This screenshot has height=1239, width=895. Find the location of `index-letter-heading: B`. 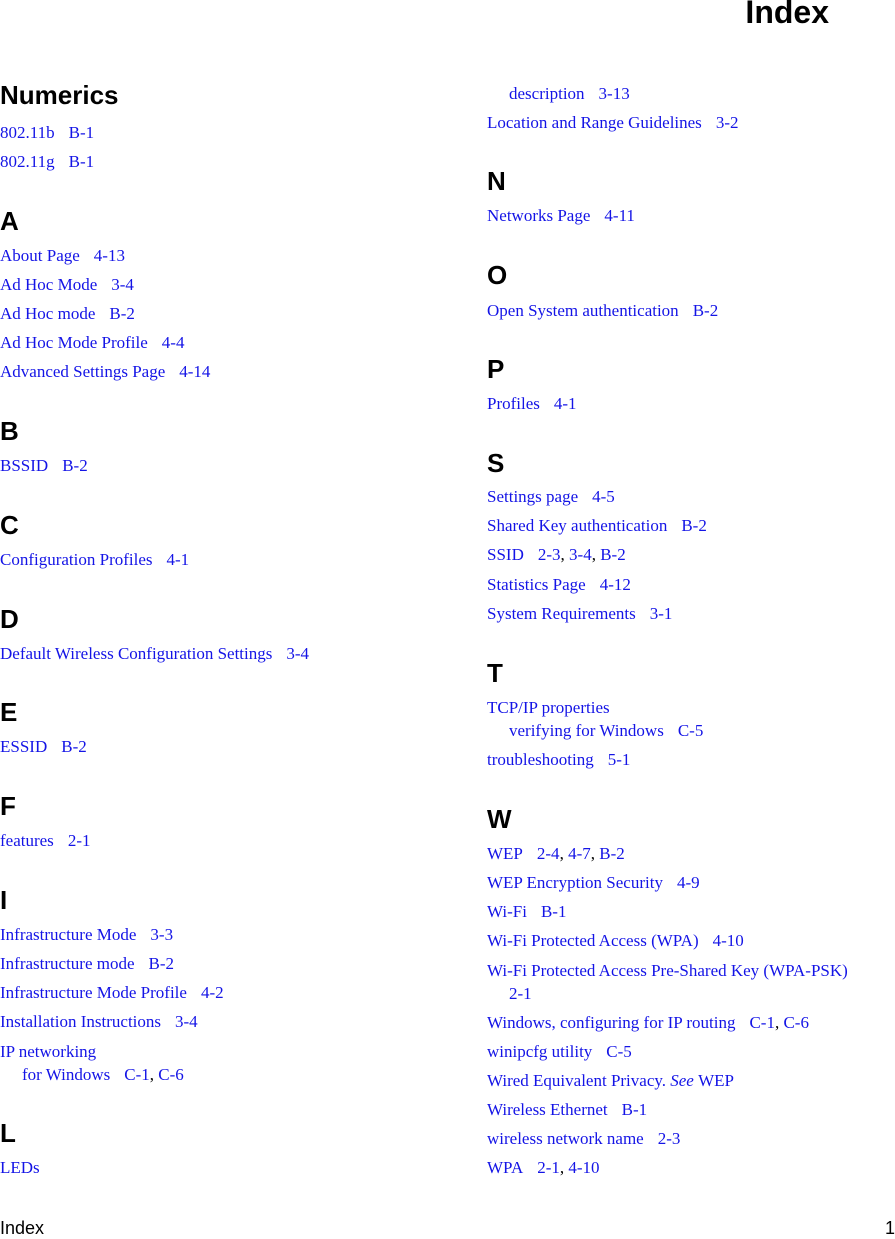

index-letter-heading: B is located at coordinates (9, 431).